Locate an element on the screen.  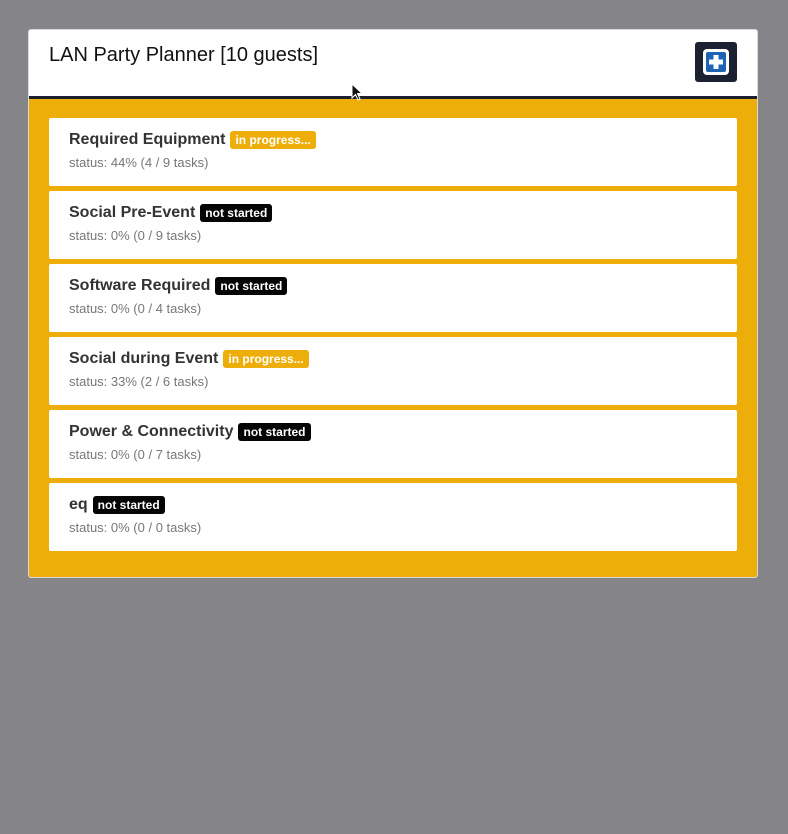
page-title: LAN Party Planner [10 guests] is located at coordinates (184, 55).